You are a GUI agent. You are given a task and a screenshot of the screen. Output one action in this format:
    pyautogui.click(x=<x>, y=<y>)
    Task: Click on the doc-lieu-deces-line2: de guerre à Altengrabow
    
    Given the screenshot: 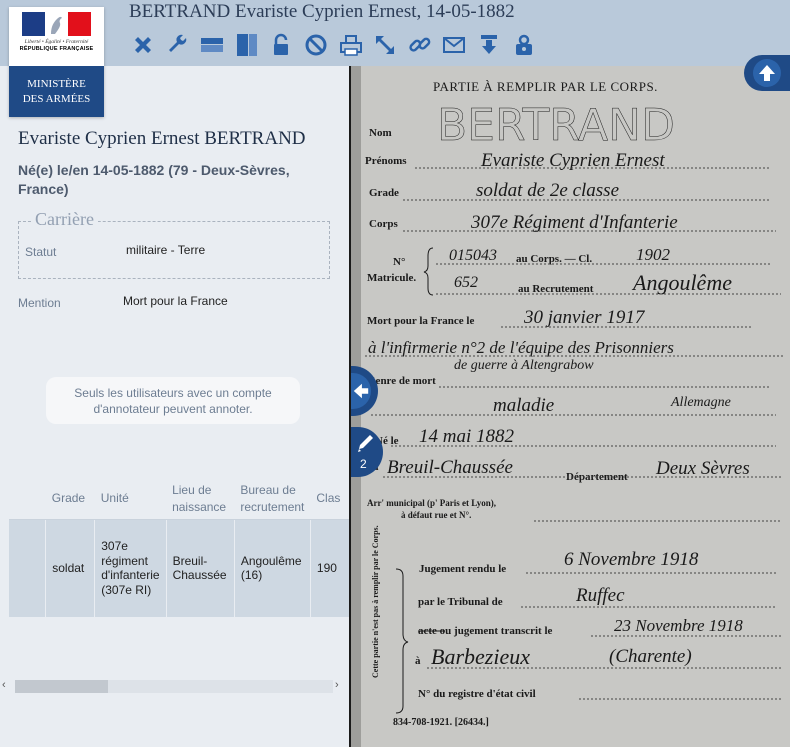 What is the action you would take?
    pyautogui.click(x=524, y=365)
    